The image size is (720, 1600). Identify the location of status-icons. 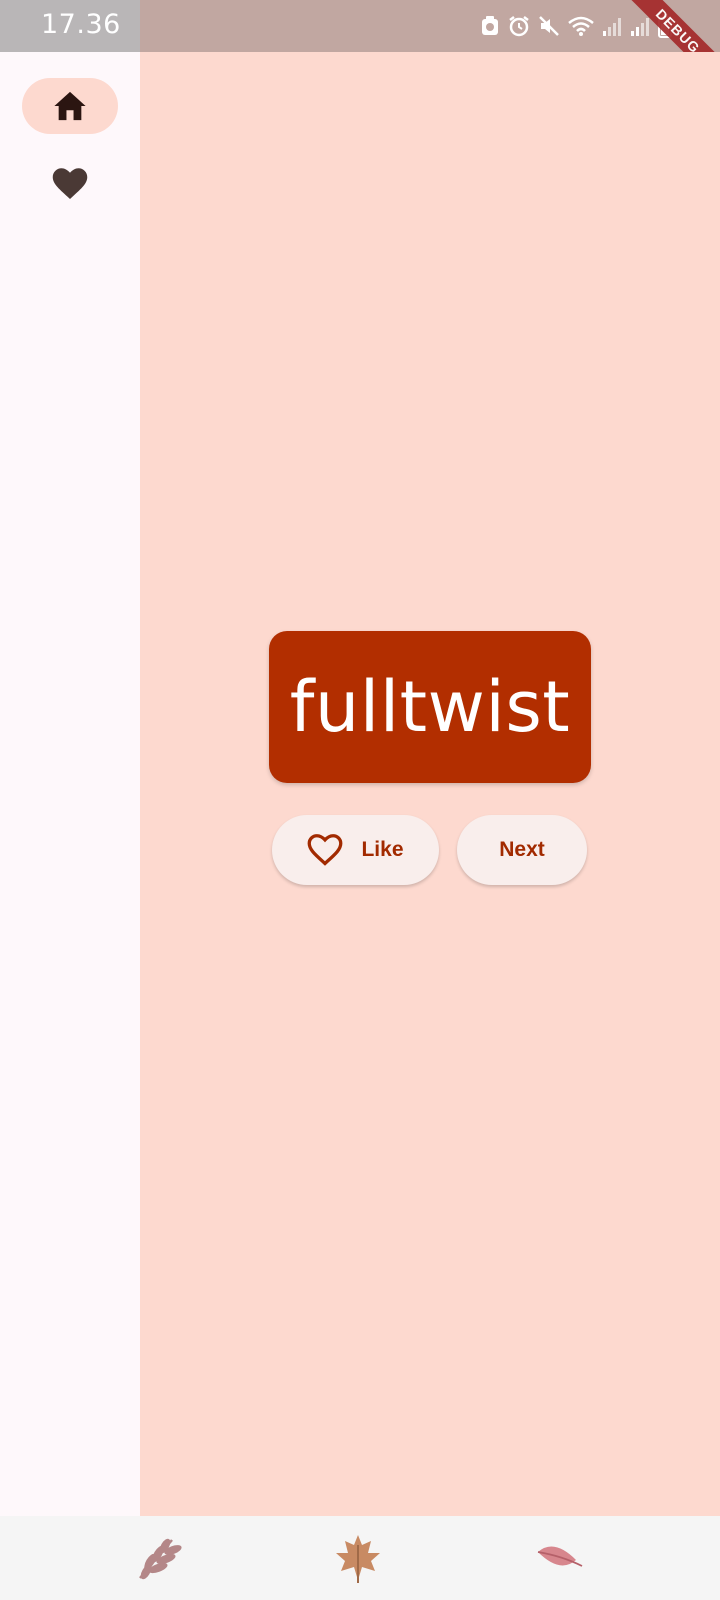
(576, 26).